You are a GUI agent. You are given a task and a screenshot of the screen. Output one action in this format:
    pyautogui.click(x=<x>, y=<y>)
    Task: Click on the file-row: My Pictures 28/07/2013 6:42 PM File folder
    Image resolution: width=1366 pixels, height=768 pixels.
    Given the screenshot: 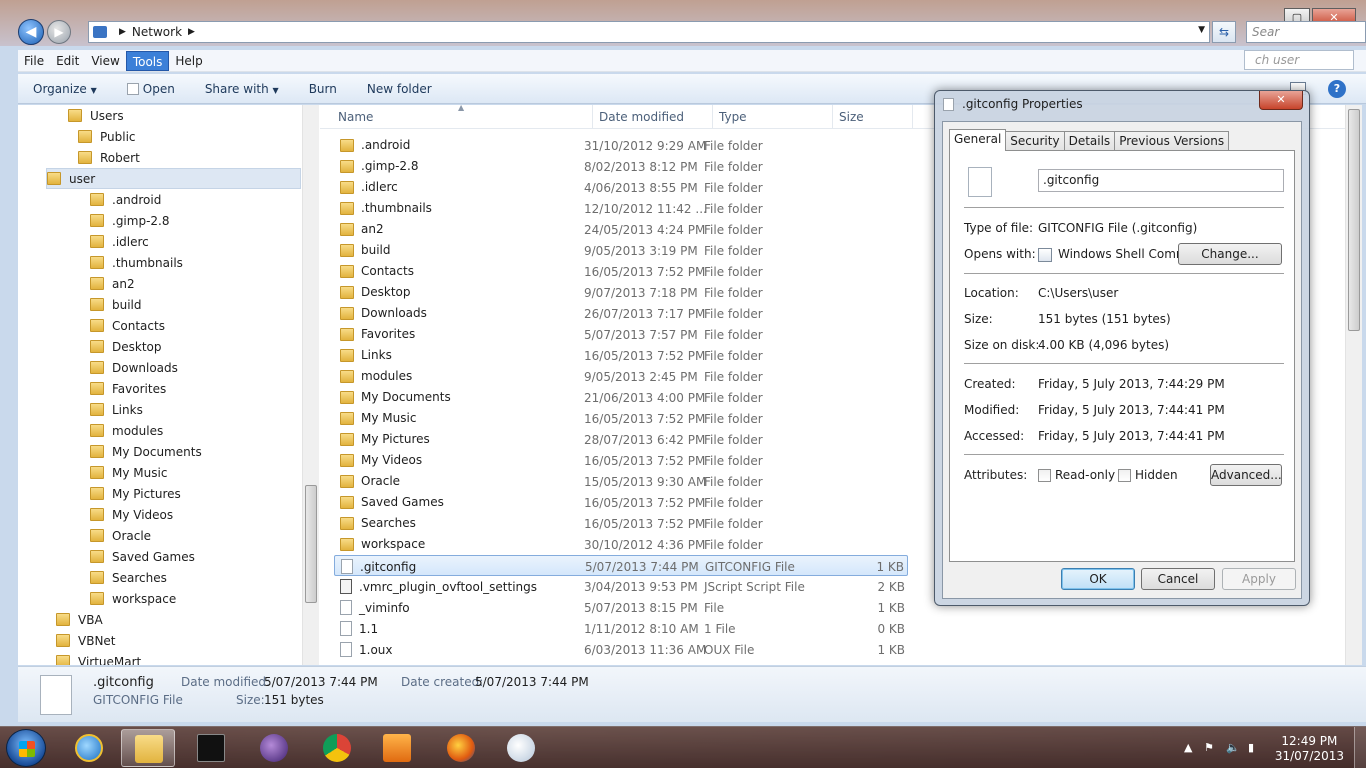 What is the action you would take?
    pyautogui.click(x=621, y=439)
    